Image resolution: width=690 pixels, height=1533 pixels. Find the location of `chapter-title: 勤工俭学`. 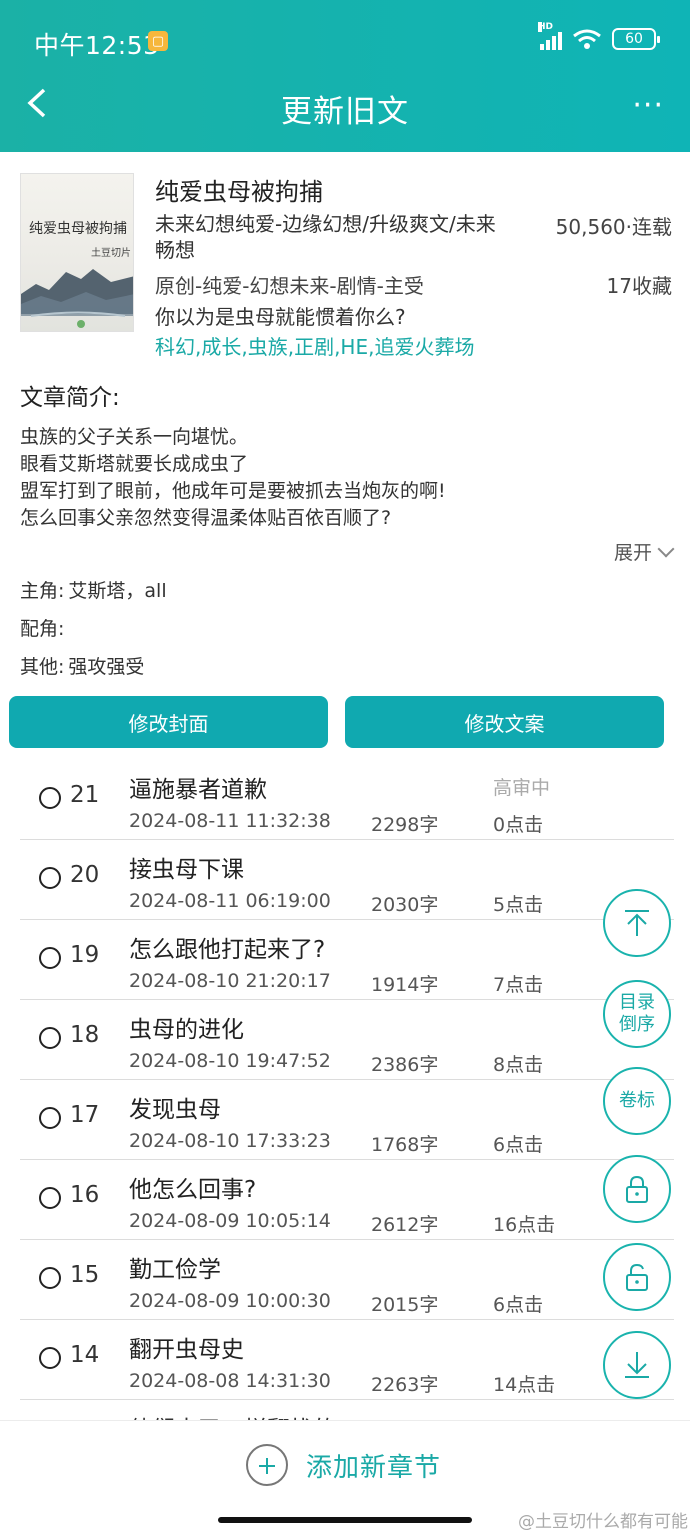

chapter-title: 勤工俭学 is located at coordinates (175, 1270).